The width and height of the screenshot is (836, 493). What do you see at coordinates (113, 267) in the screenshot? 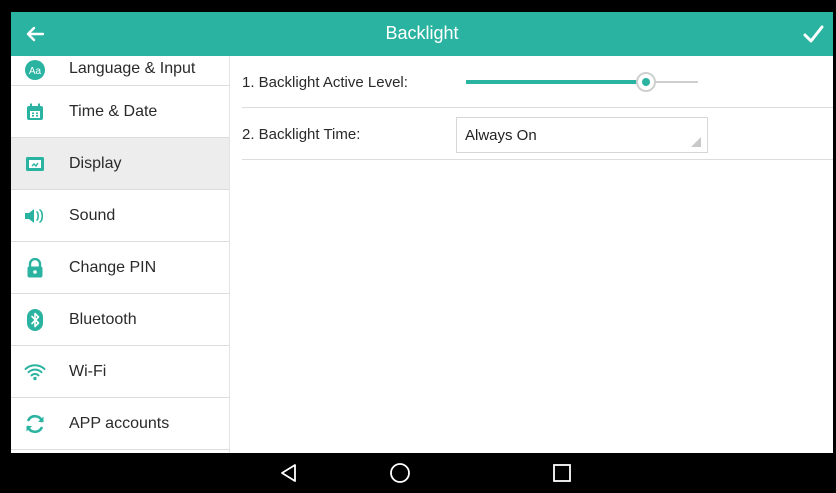
I see `sidebar-item-label: Change PIN` at bounding box center [113, 267].